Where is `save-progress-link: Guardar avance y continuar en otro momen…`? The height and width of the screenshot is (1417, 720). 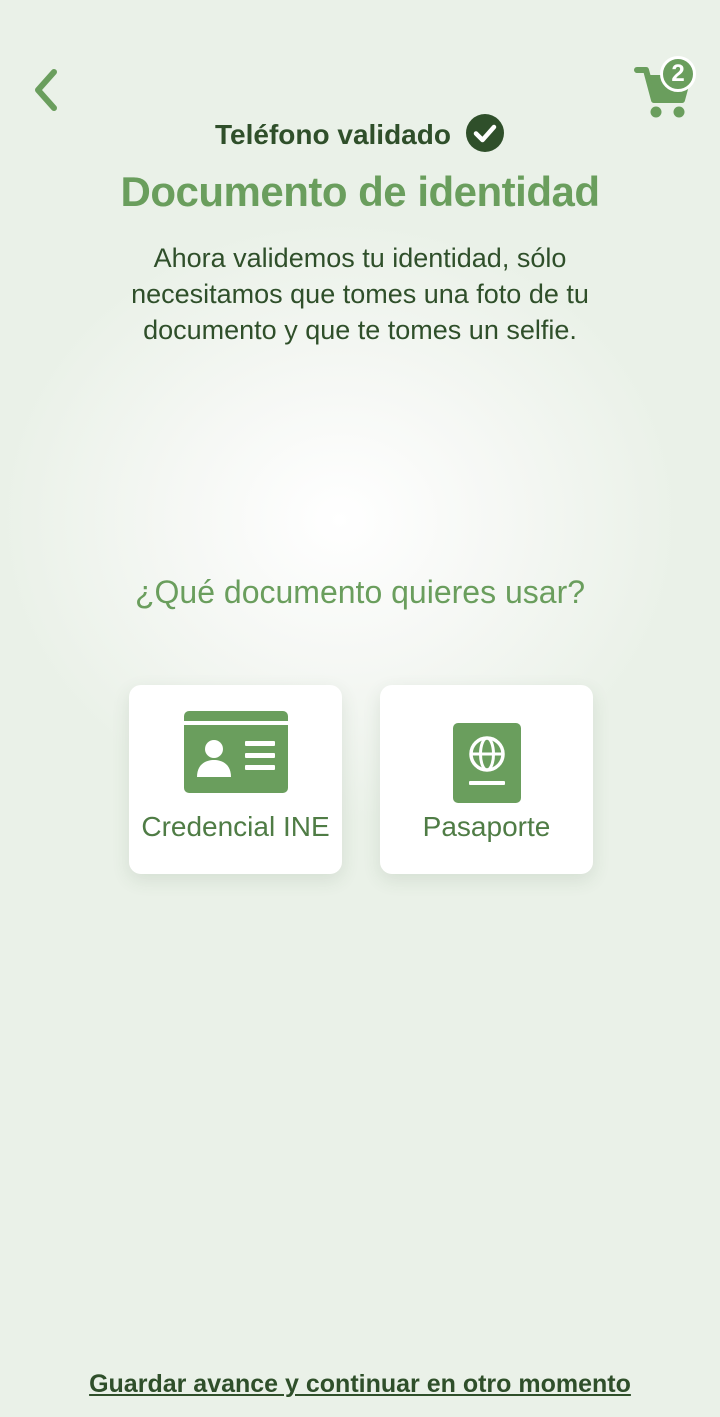
save-progress-link: Guardar avance y continuar en otro momen… is located at coordinates (360, 1384).